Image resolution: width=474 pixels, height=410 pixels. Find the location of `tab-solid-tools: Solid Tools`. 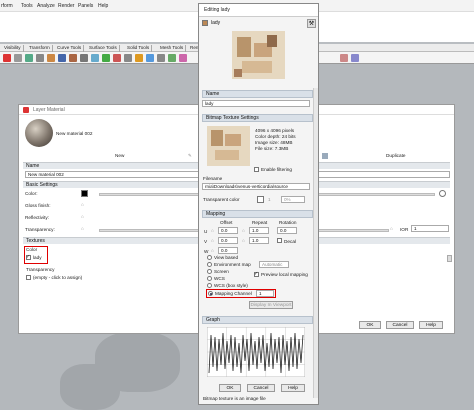

tab-solid-tools: Solid Tools is located at coordinates (139, 48).